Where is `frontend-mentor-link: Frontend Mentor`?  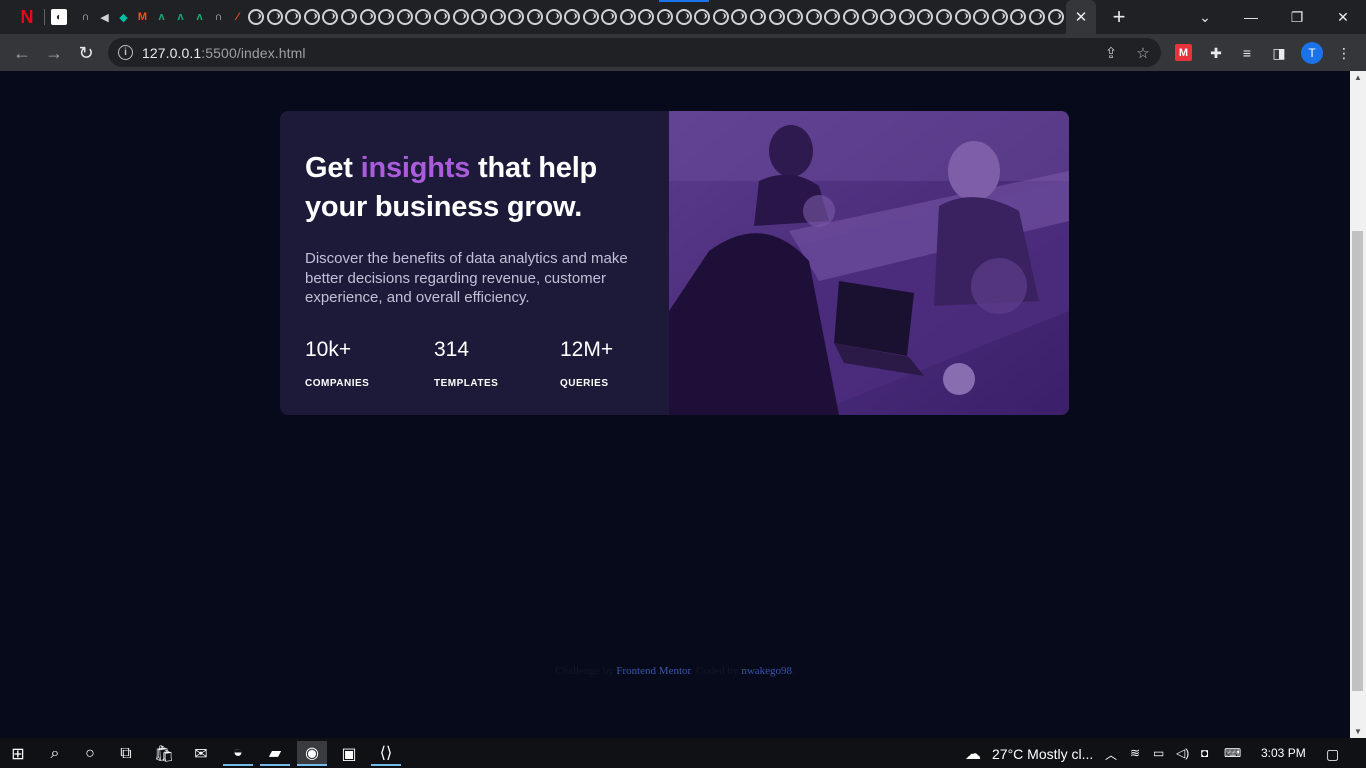 frontend-mentor-link: Frontend Mentor is located at coordinates (653, 671).